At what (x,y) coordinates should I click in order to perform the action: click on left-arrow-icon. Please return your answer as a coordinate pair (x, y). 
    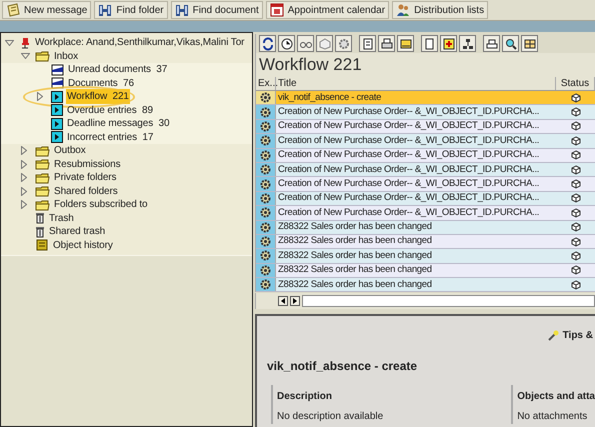
    Looking at the image, I should click on (283, 301).